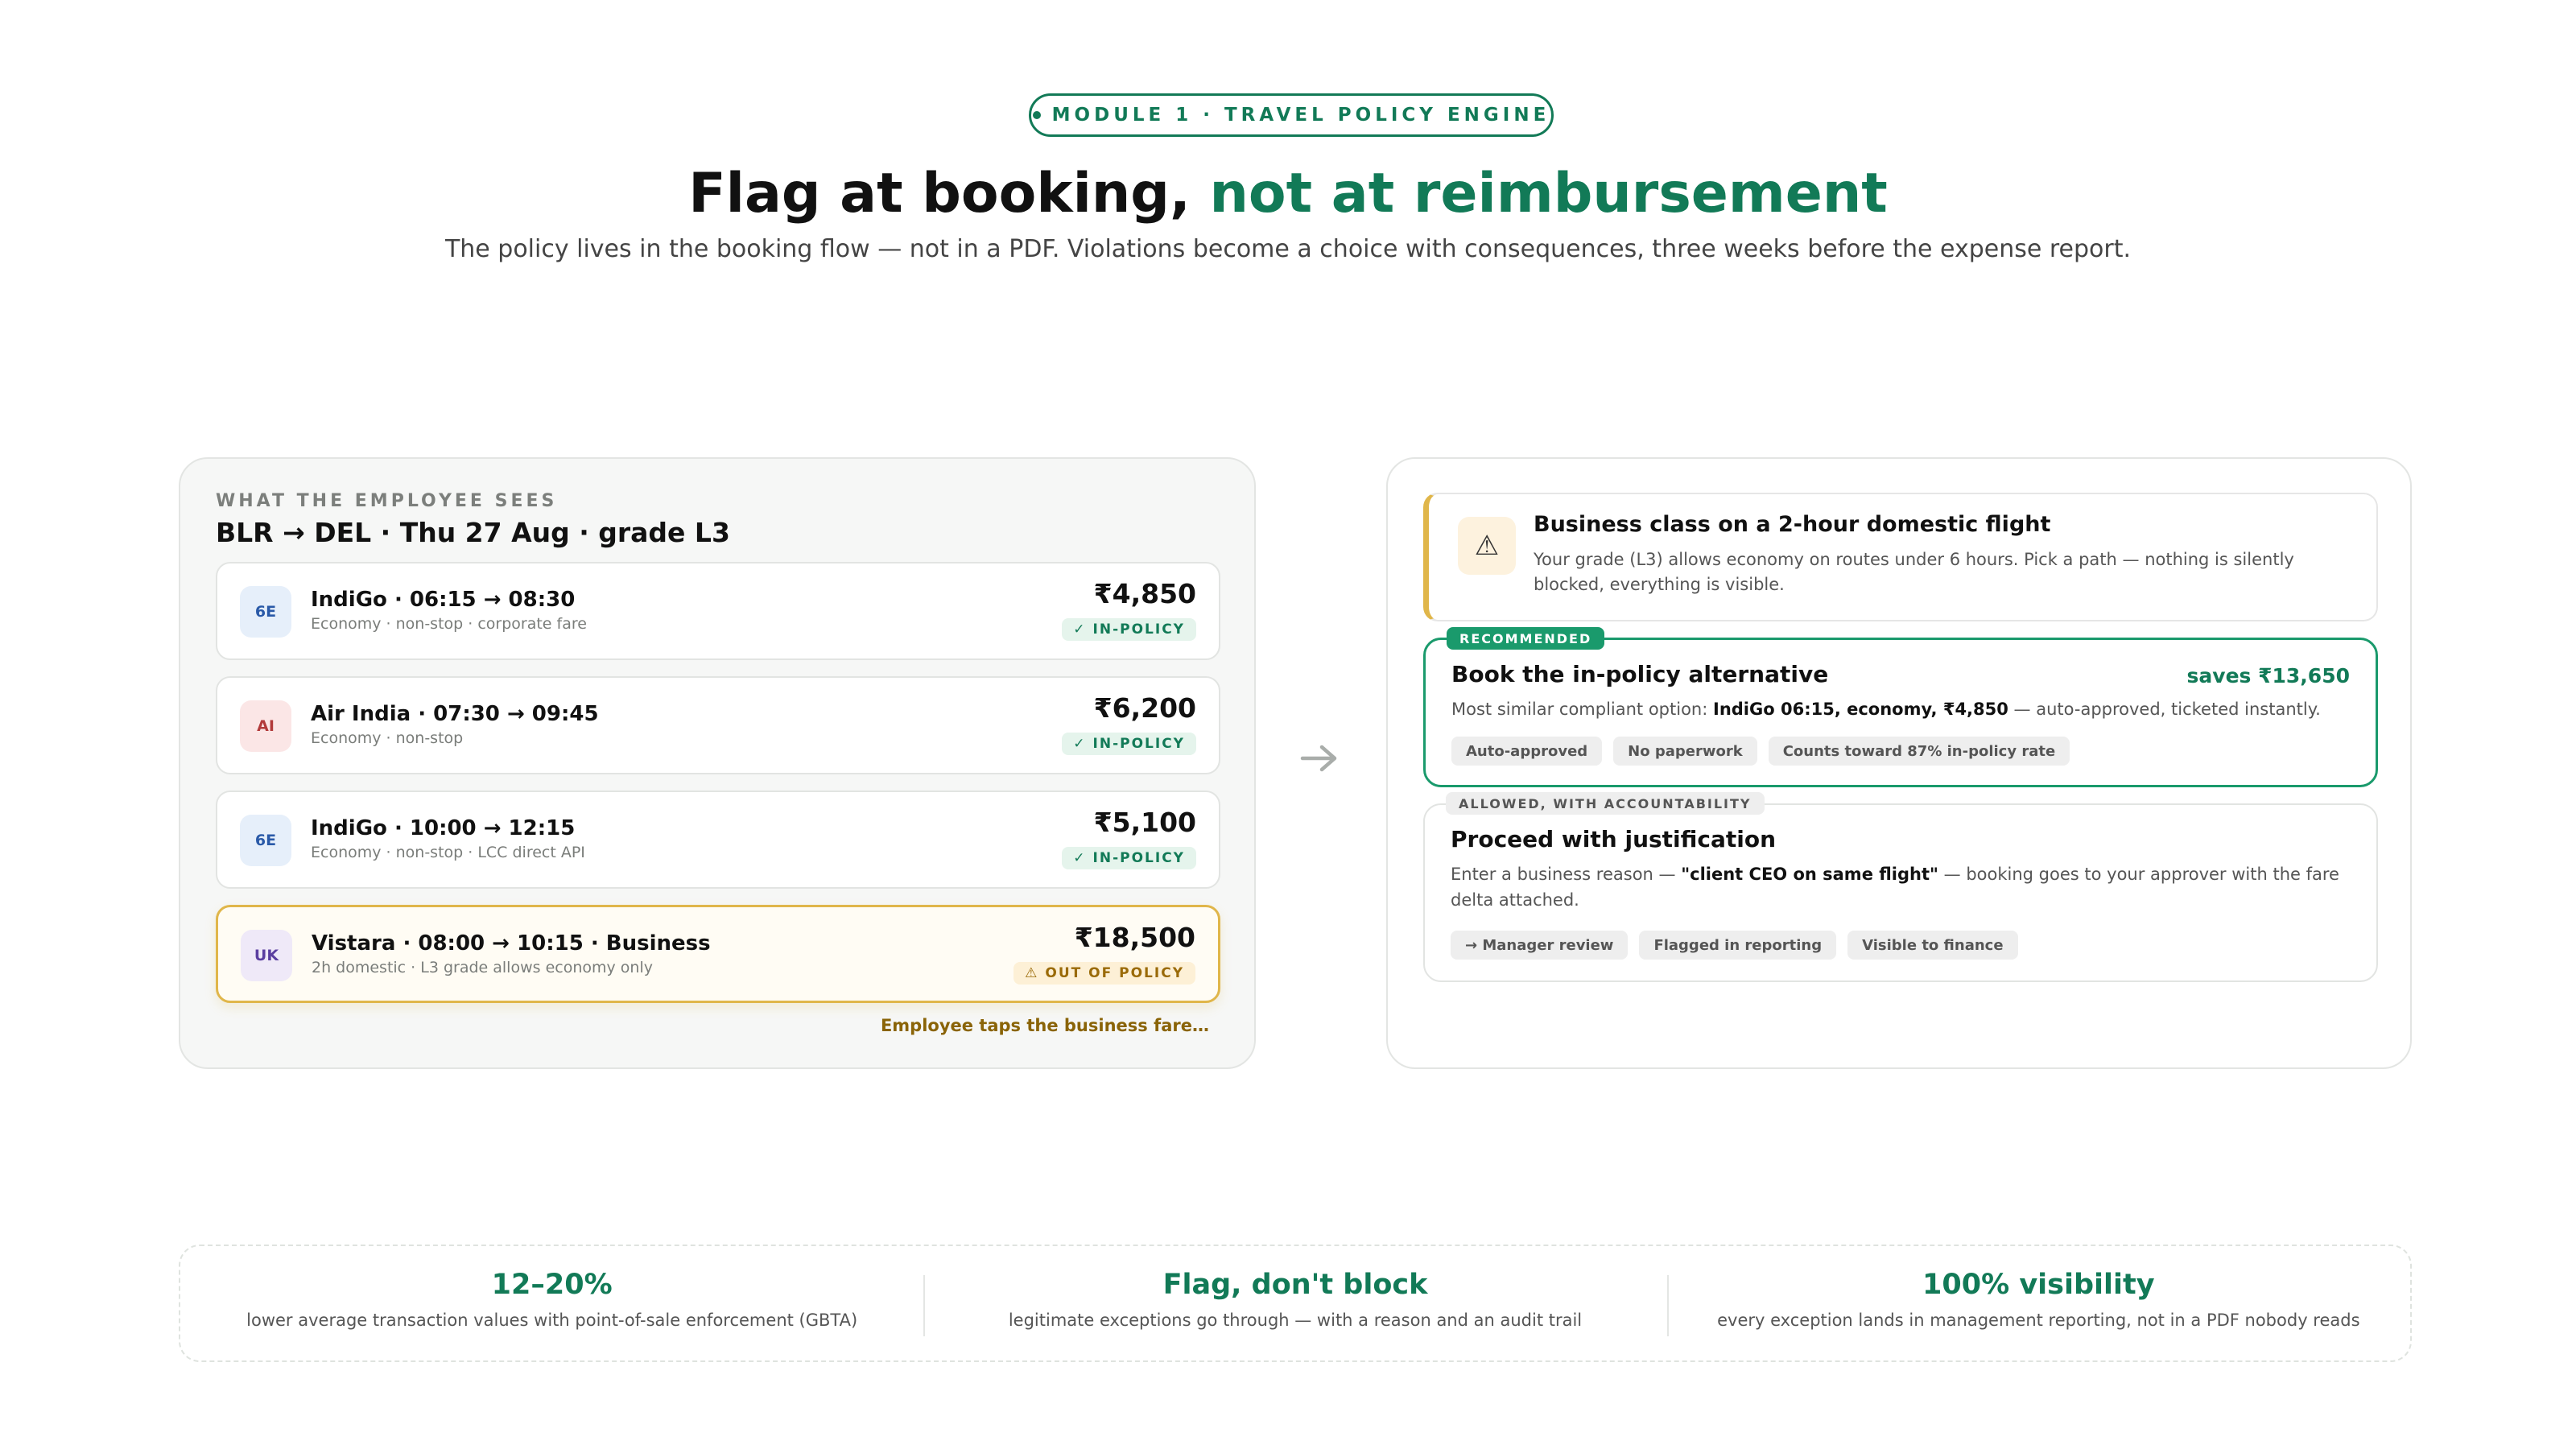 The height and width of the screenshot is (1449, 2576). Describe the element at coordinates (449, 624) in the screenshot. I see `flight-details: Economy · non-stop · corporate fare` at that location.